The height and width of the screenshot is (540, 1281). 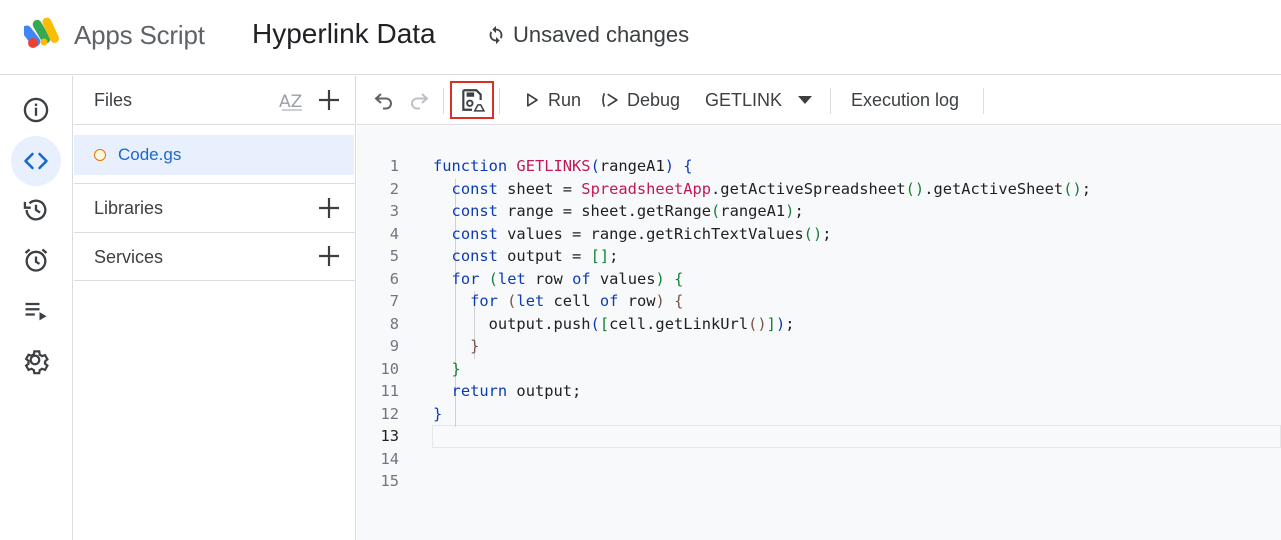 I want to click on code-line: for (let row of values) {, so click(x=558, y=279).